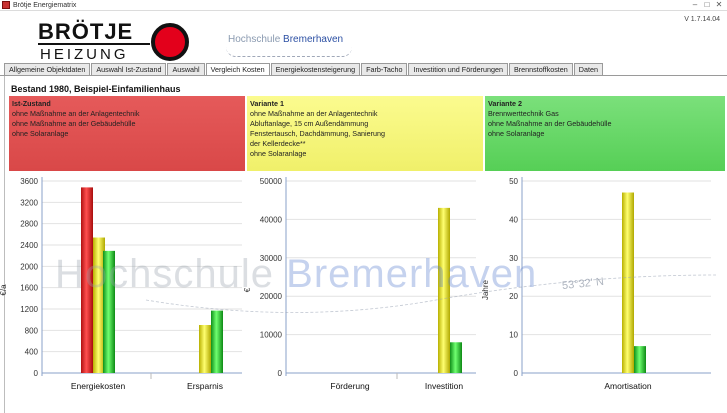  I want to click on tab-daten: Daten, so click(588, 69).